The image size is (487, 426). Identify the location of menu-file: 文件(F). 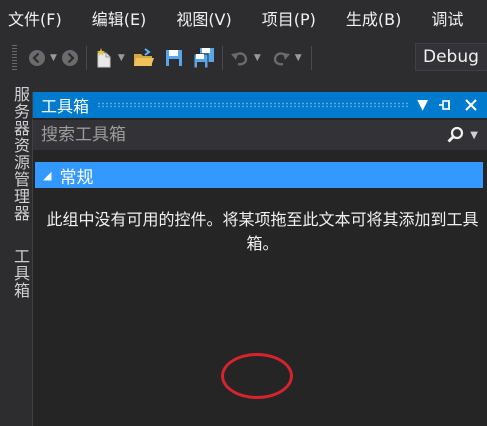
(31, 18).